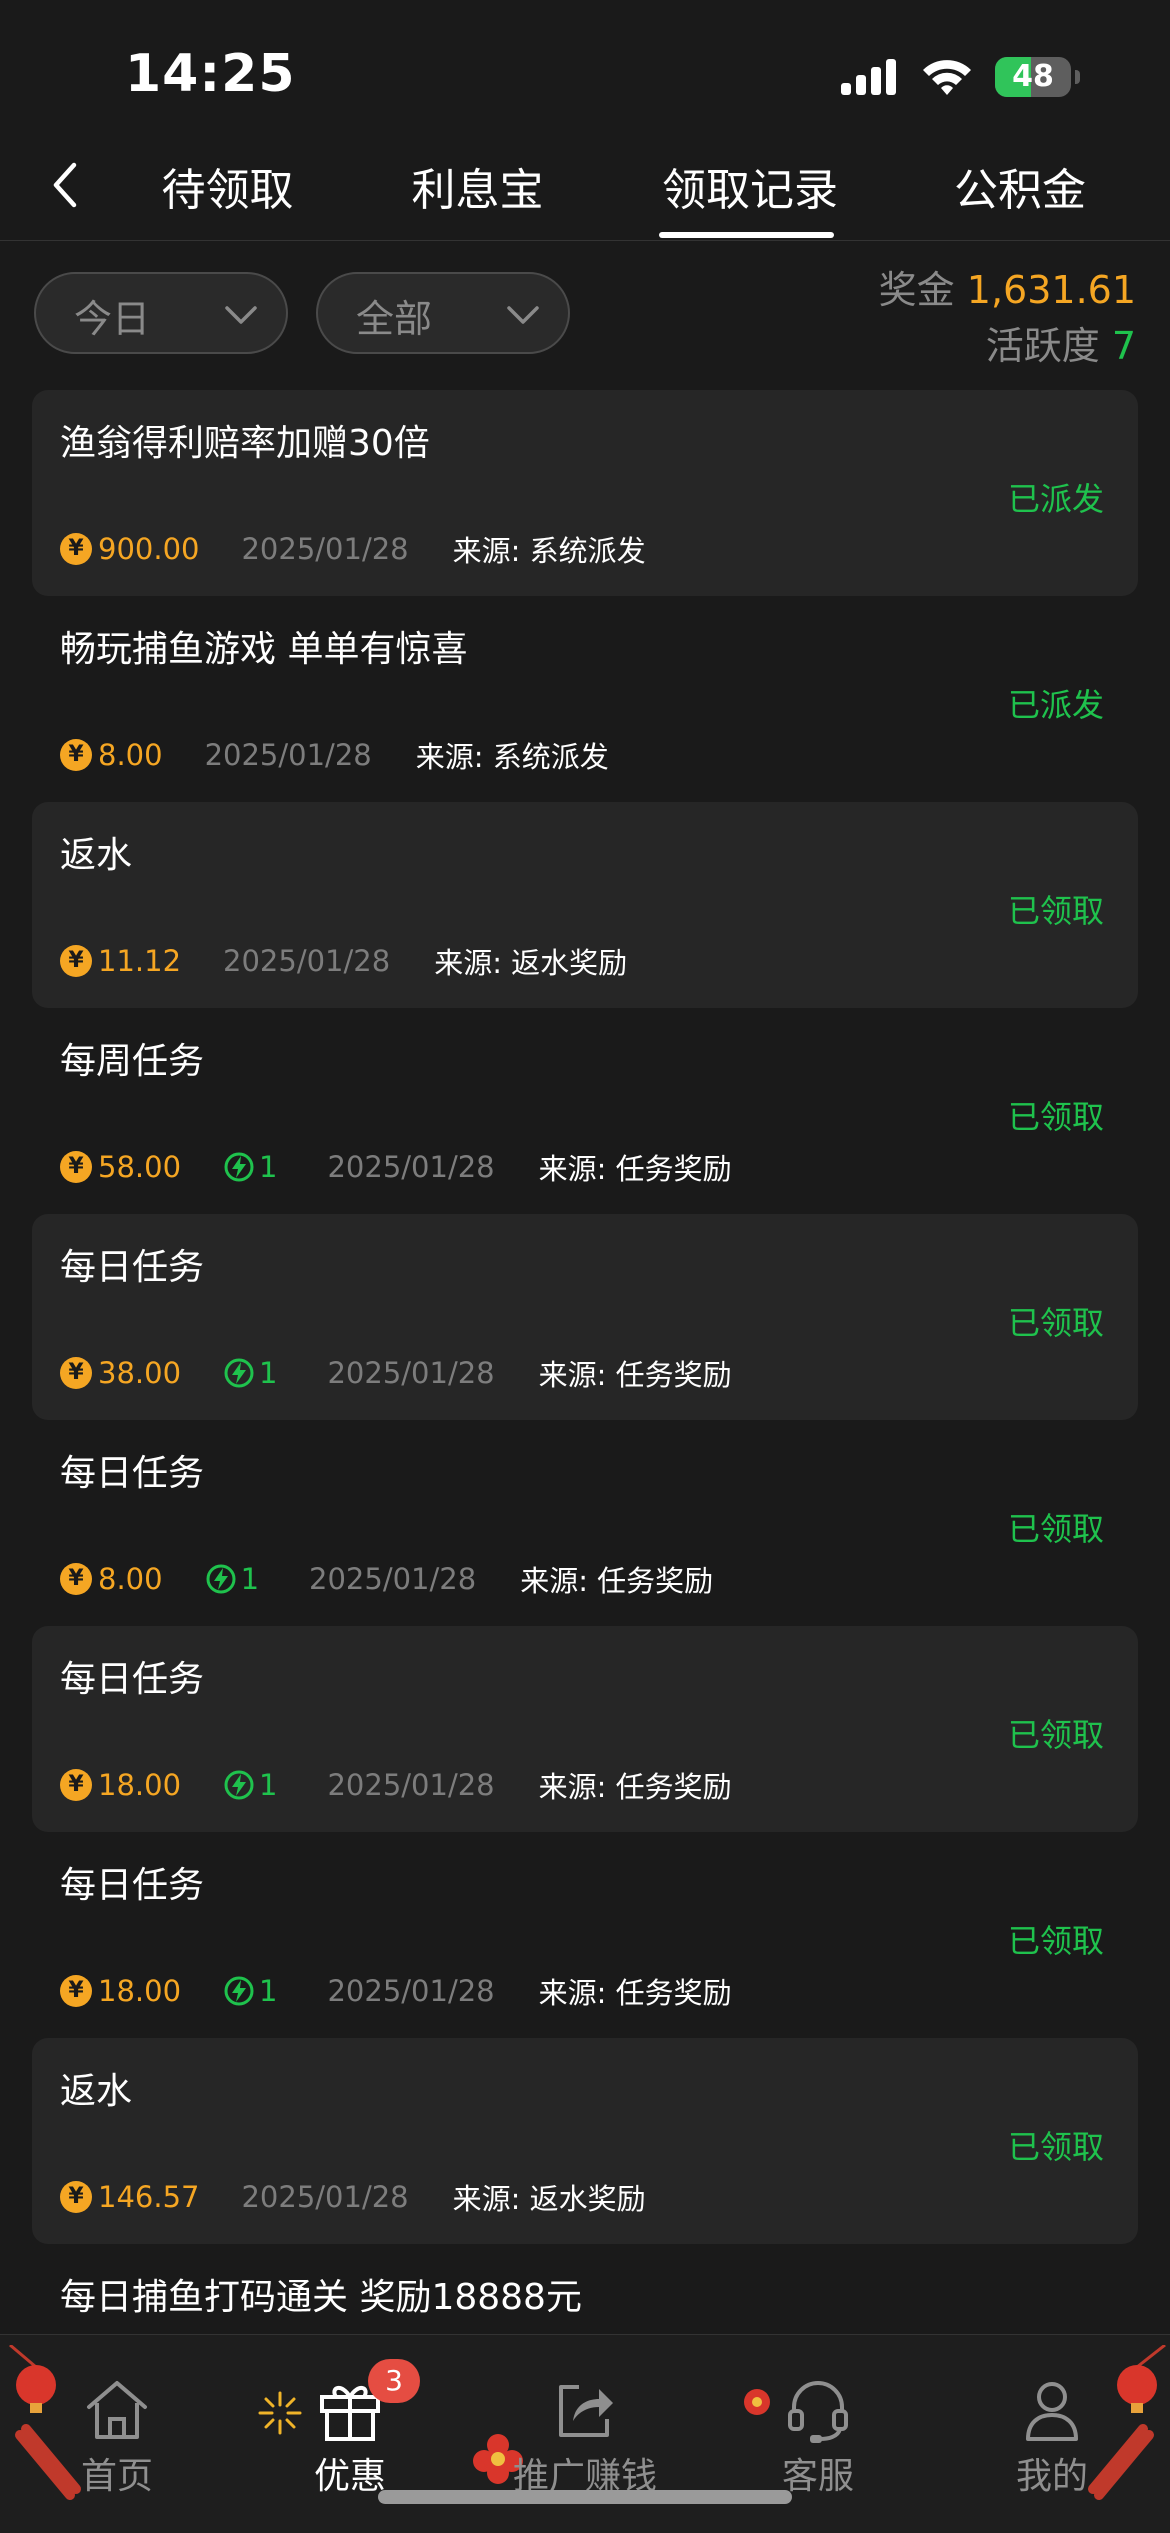 The image size is (1170, 2533). I want to click on record-meta: ¥ 11.12 2025/01/28 来源: 返水奖励, so click(343, 961).